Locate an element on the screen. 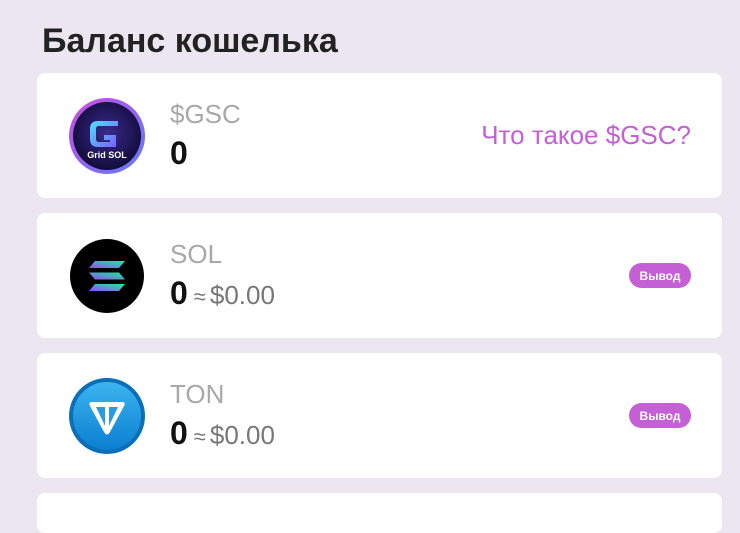 This screenshot has height=533, width=740. solana-logo-icon is located at coordinates (107, 276).